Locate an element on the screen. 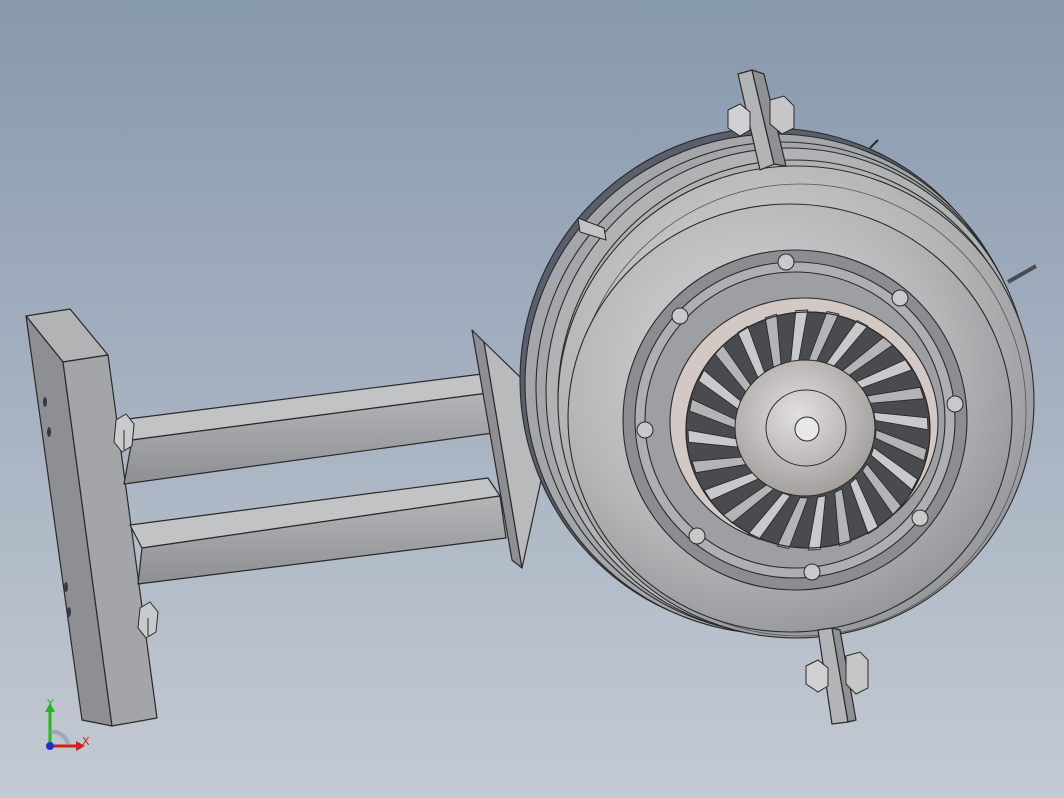 This screenshot has width=1064, height=798. axis-x-label: X is located at coordinates (86, 741).